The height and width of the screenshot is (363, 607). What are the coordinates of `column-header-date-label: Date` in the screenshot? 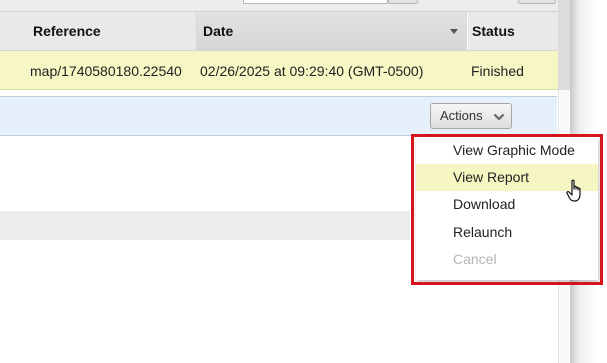 It's located at (218, 31).